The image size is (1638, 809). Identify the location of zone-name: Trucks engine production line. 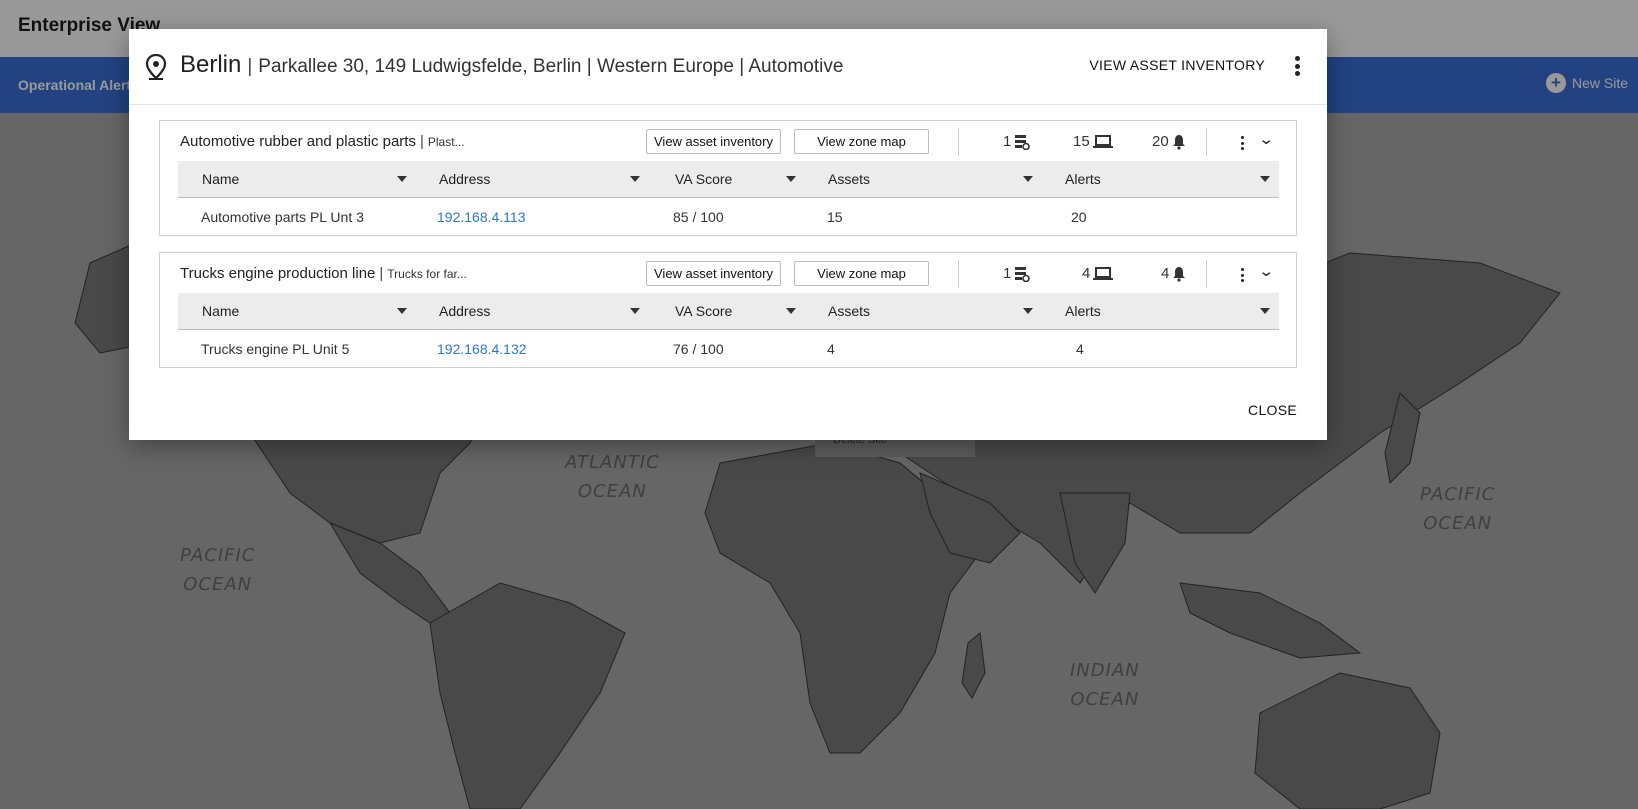
(278, 273).